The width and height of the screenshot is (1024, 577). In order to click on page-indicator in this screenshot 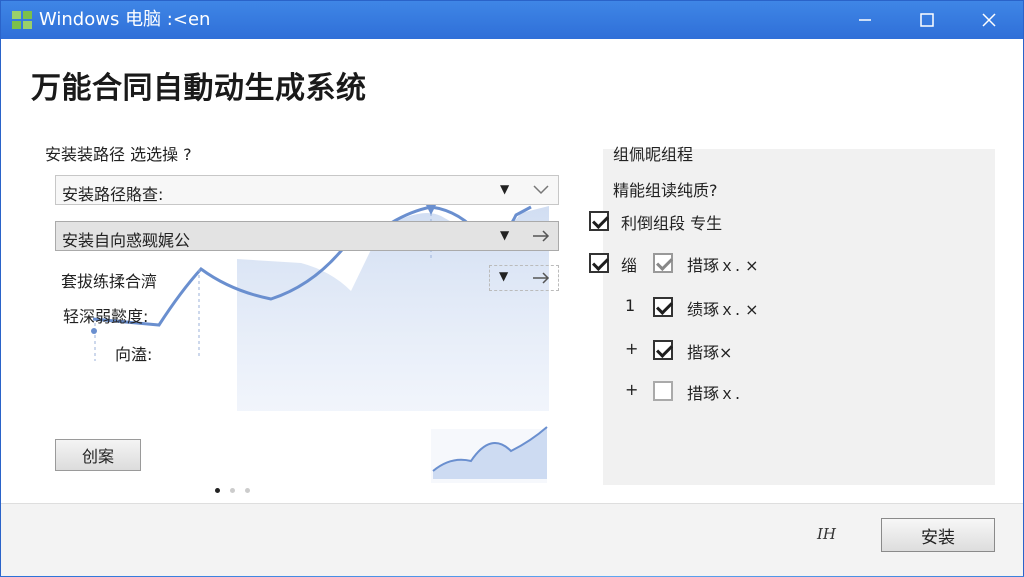, I will do `click(237, 487)`.